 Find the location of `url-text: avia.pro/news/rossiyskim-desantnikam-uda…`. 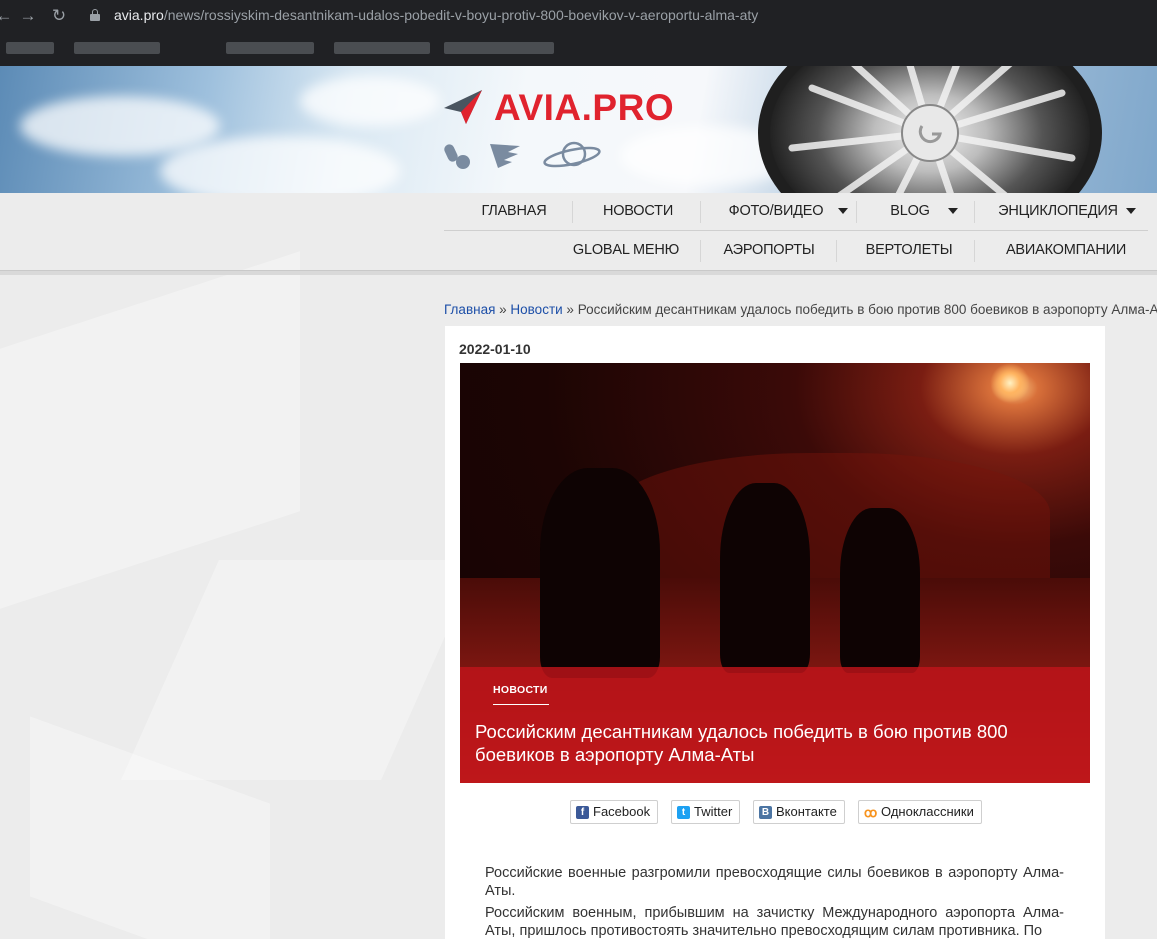

url-text: avia.pro/news/rossiyskim-desantnikam-uda… is located at coordinates (436, 15).